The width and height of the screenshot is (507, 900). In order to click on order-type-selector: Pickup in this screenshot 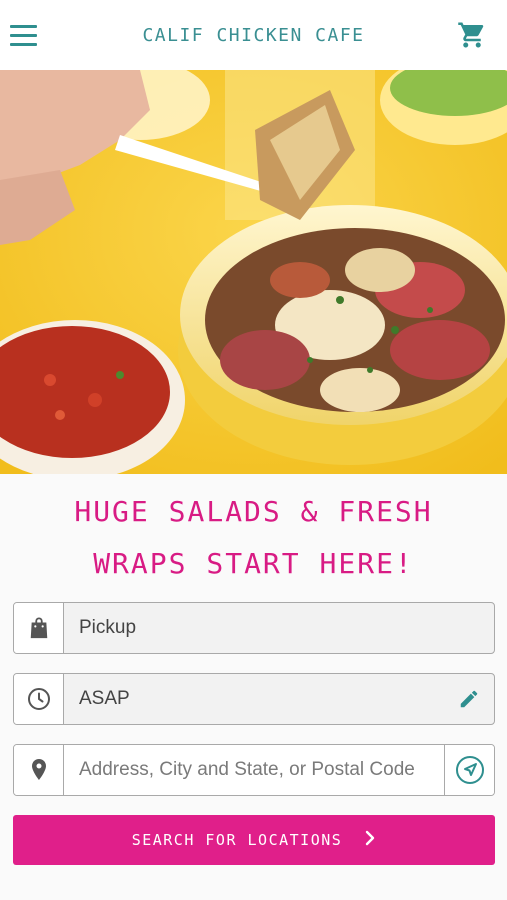, I will do `click(254, 628)`.